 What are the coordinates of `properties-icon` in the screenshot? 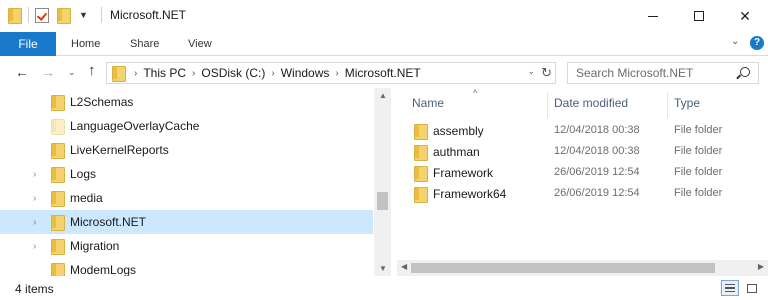 It's located at (42, 15).